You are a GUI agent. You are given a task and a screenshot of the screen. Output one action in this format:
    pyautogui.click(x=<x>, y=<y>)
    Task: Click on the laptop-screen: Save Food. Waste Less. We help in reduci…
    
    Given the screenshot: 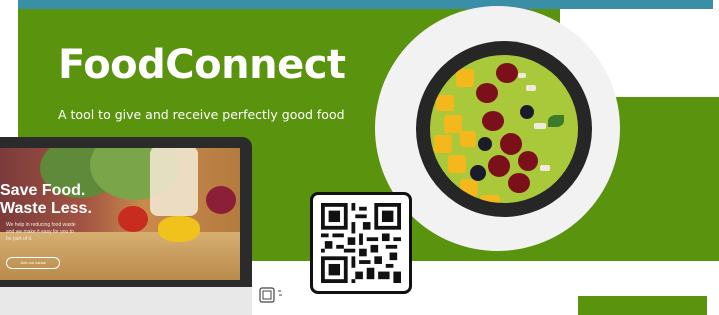 What is the action you would take?
    pyautogui.click(x=120, y=214)
    